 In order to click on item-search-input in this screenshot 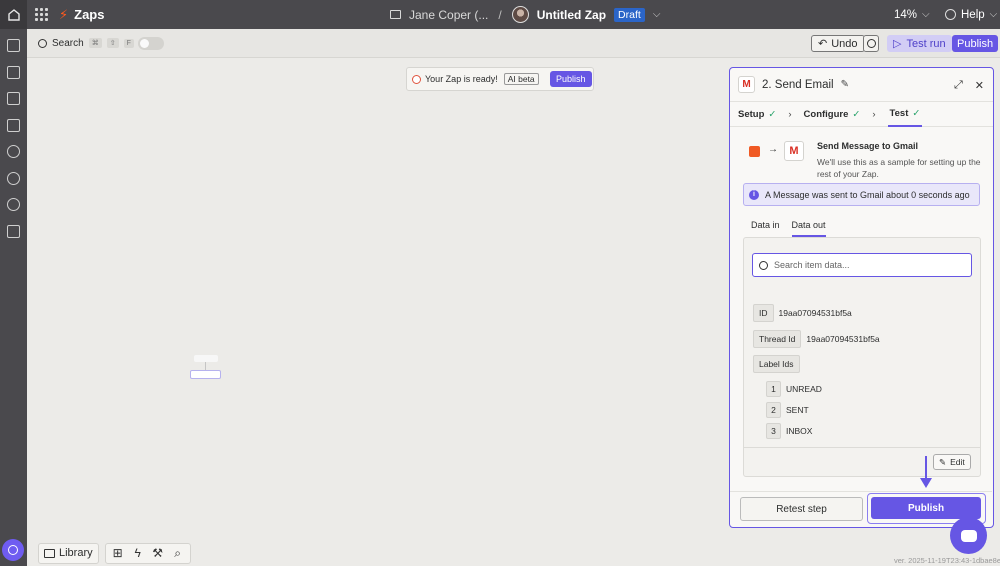, I will do `click(864, 265)`.